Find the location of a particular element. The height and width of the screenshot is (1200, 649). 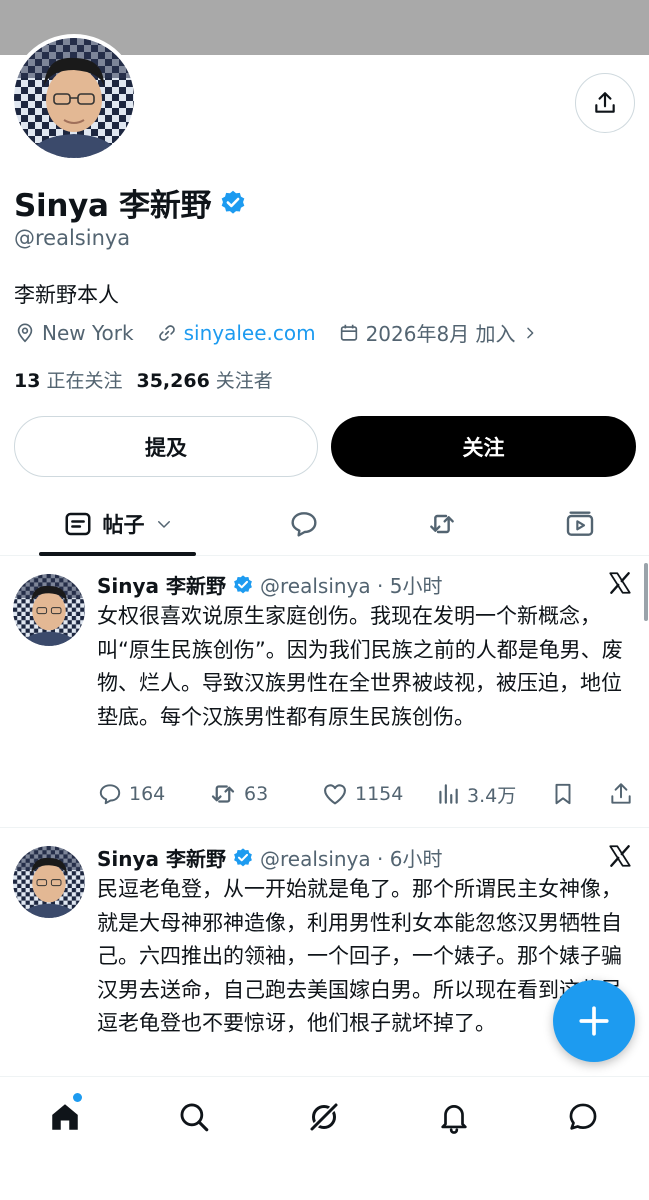

analytics-icon is located at coordinates (448, 794).